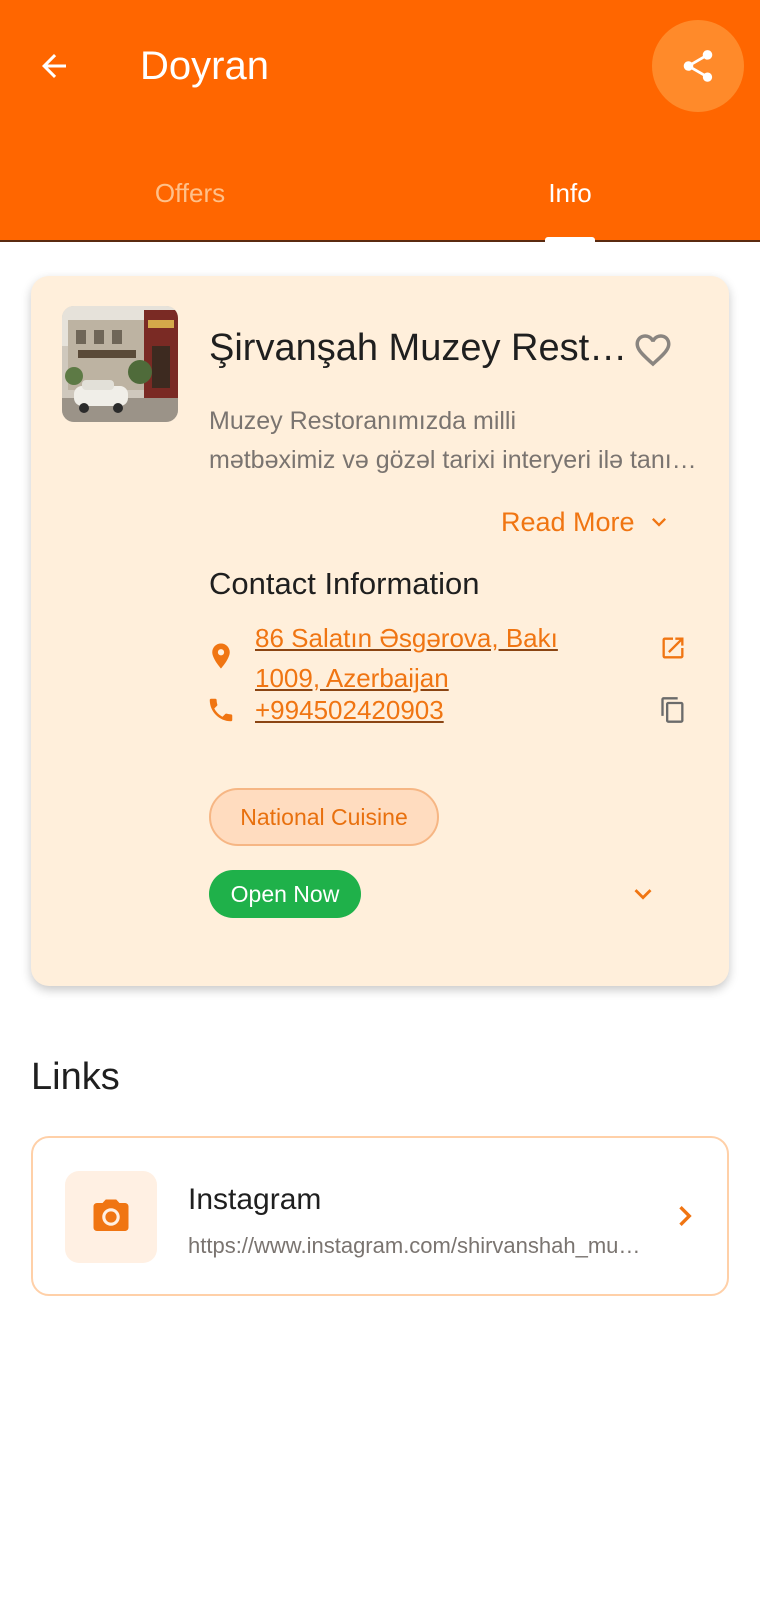 The height and width of the screenshot is (1600, 760). I want to click on share-button, so click(698, 66).